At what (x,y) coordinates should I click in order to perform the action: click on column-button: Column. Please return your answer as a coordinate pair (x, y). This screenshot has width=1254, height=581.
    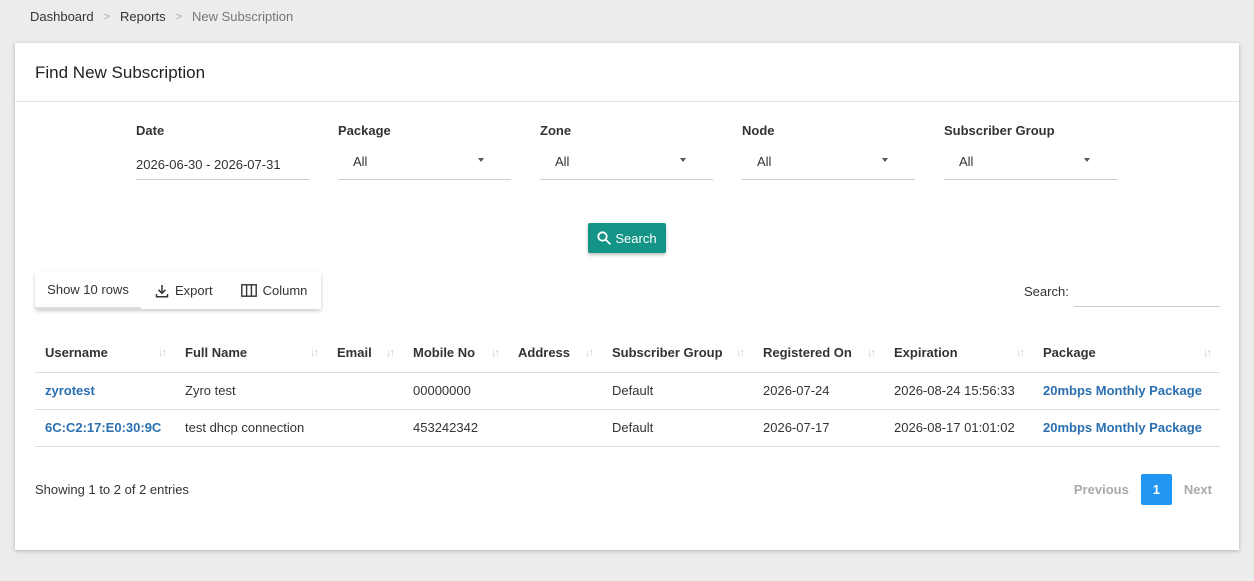
    Looking at the image, I should click on (274, 290).